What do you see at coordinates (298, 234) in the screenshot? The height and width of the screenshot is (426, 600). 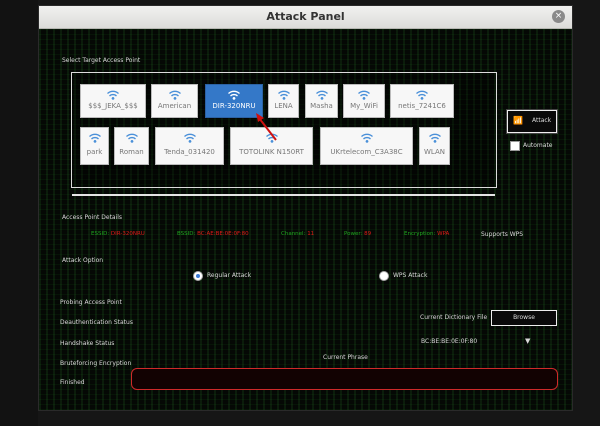 I see `channel-info: Channel: 11` at bounding box center [298, 234].